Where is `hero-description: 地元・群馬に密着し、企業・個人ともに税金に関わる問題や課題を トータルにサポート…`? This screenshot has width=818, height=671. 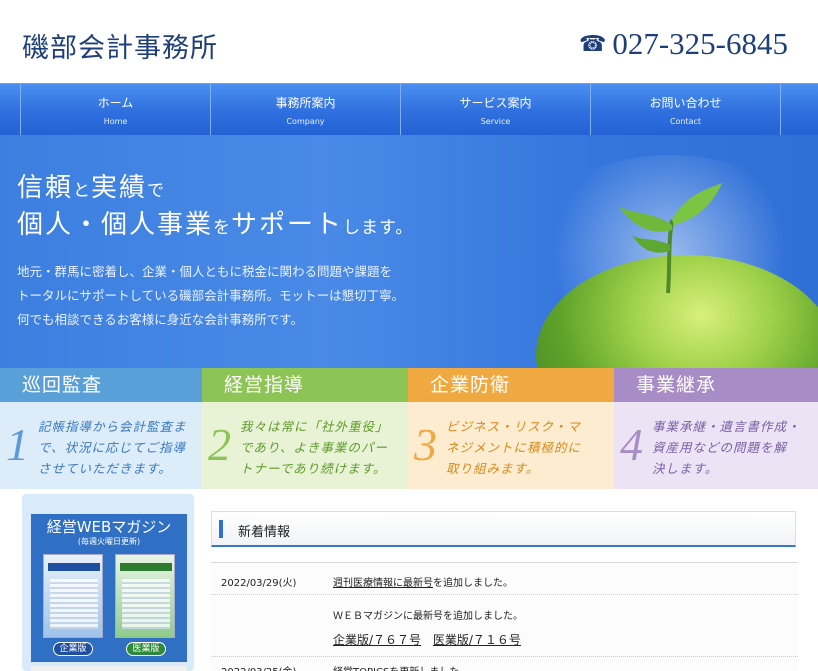 hero-description: 地元・群馬に密着し、企業・個人ともに税金に関わる問題や課題を トータルにサポート… is located at coordinates (211, 295).